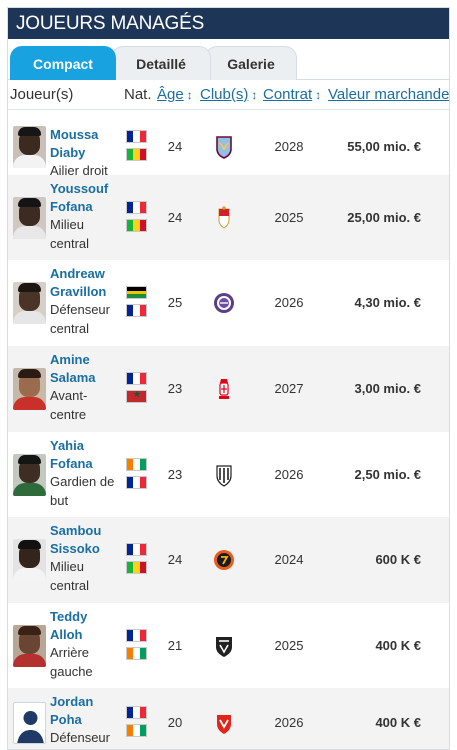 The image size is (457, 750). I want to click on player-position: Arrière gauche, so click(71, 662).